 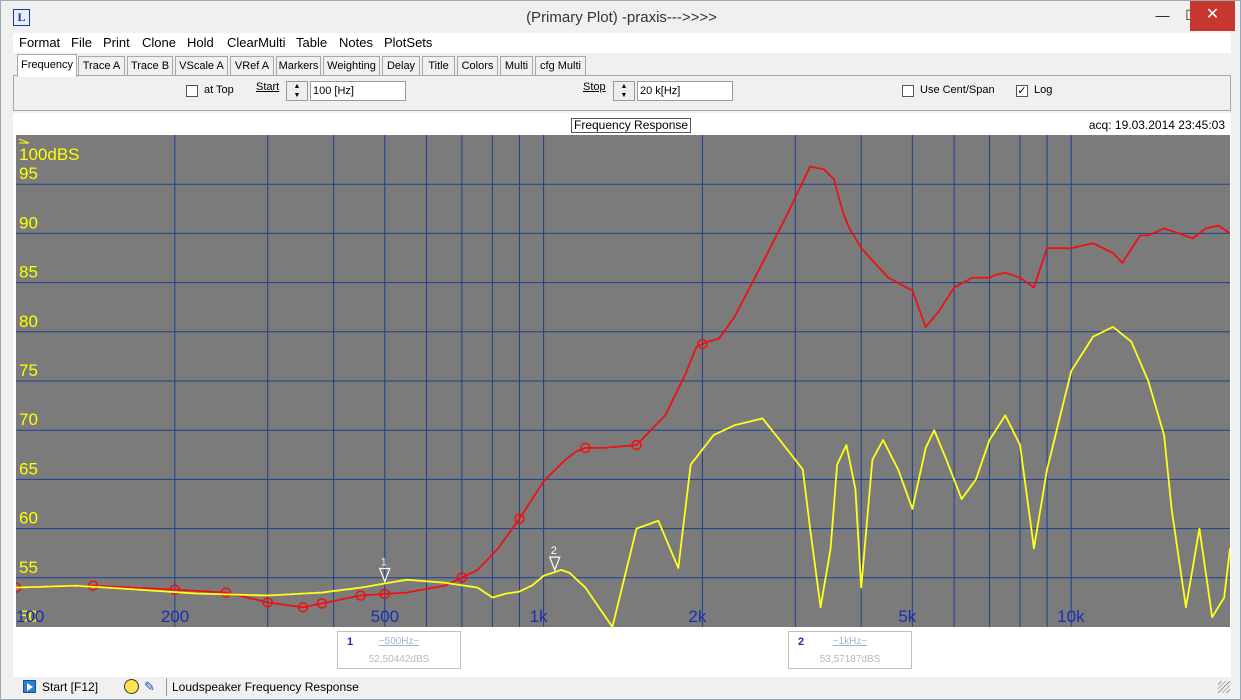 What do you see at coordinates (116, 42) in the screenshot?
I see `menu-item-print: Print` at bounding box center [116, 42].